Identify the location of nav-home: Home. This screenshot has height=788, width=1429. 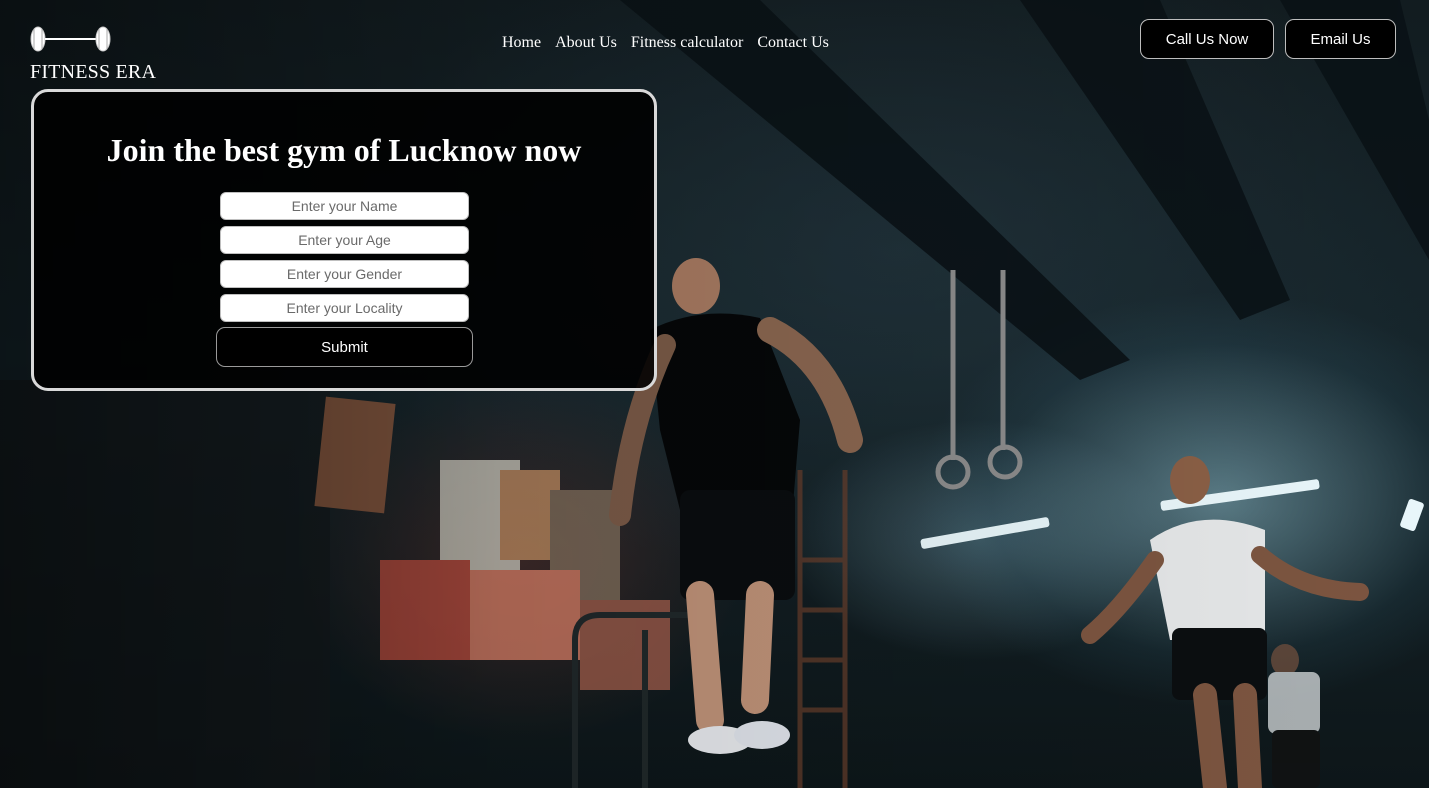
(521, 43).